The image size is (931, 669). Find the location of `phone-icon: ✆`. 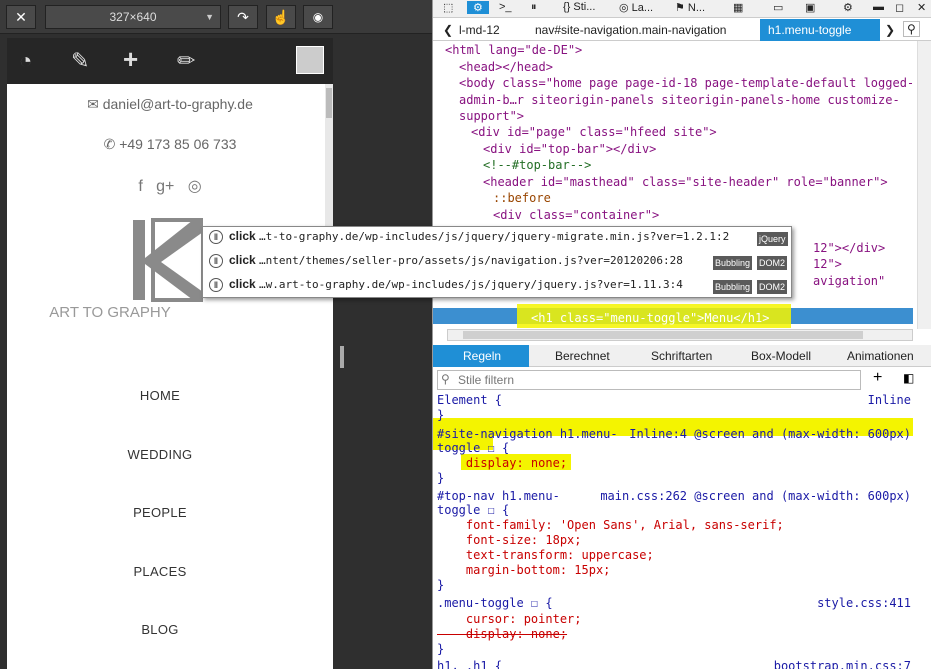

phone-icon: ✆ is located at coordinates (111, 144).